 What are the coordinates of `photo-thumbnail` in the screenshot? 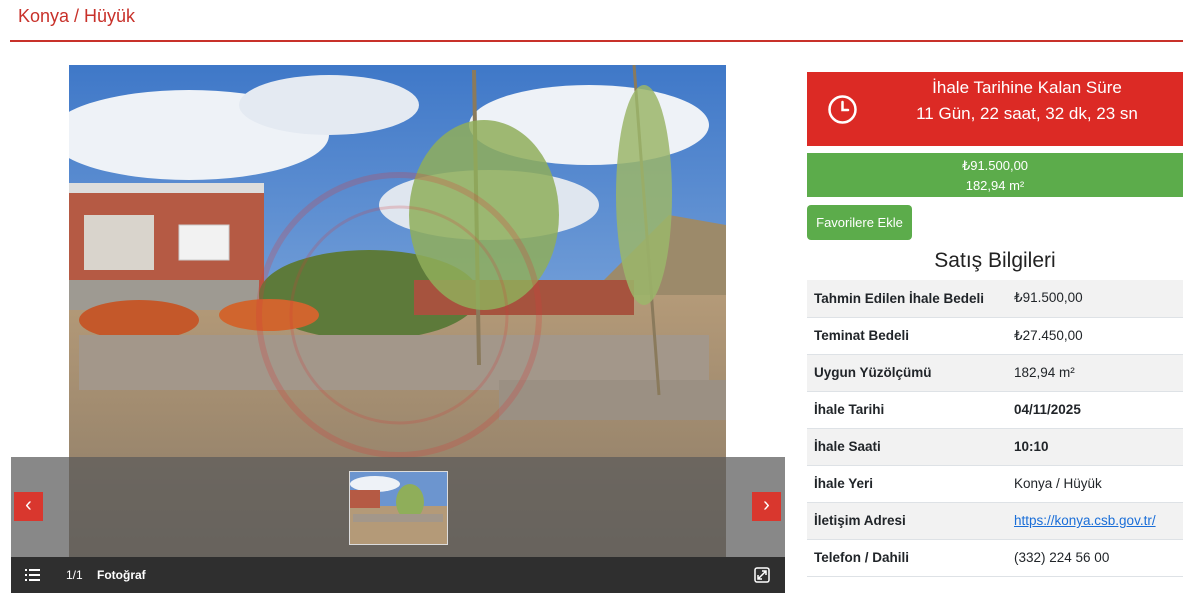 It's located at (398, 508).